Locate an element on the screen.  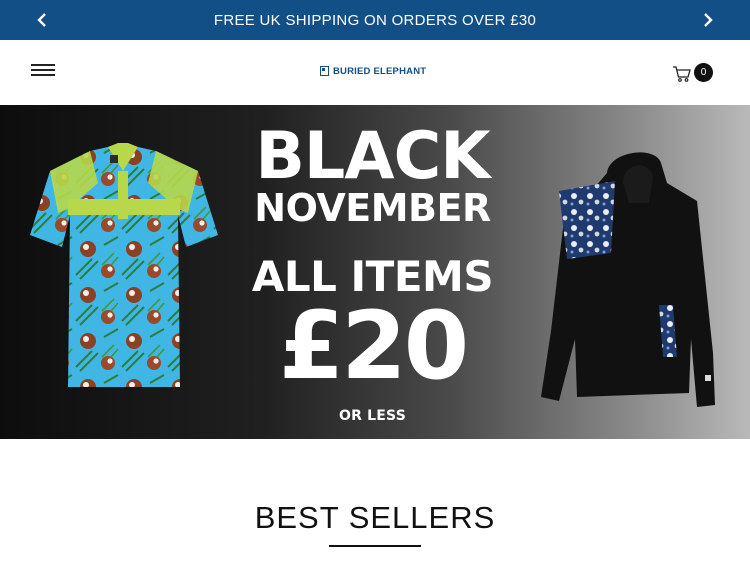
chevron-right-icon is located at coordinates (708, 20).